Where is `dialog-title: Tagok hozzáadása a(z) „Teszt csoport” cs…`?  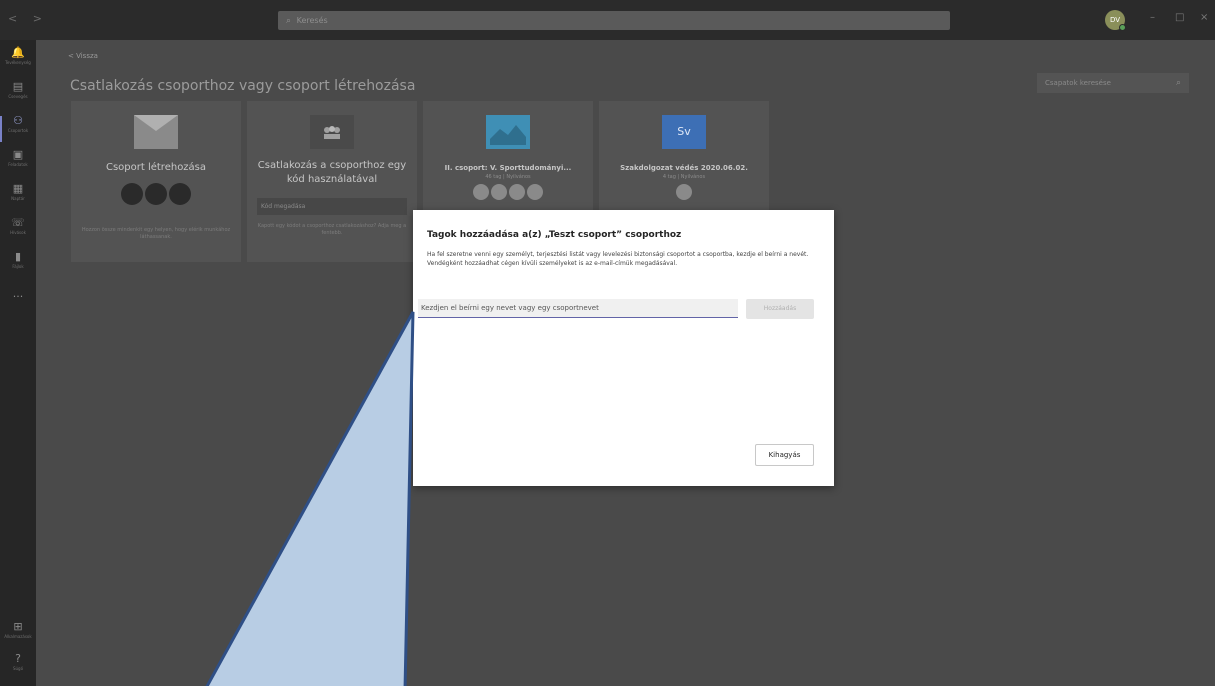 dialog-title: Tagok hozzáadása a(z) „Teszt csoport” cs… is located at coordinates (554, 235).